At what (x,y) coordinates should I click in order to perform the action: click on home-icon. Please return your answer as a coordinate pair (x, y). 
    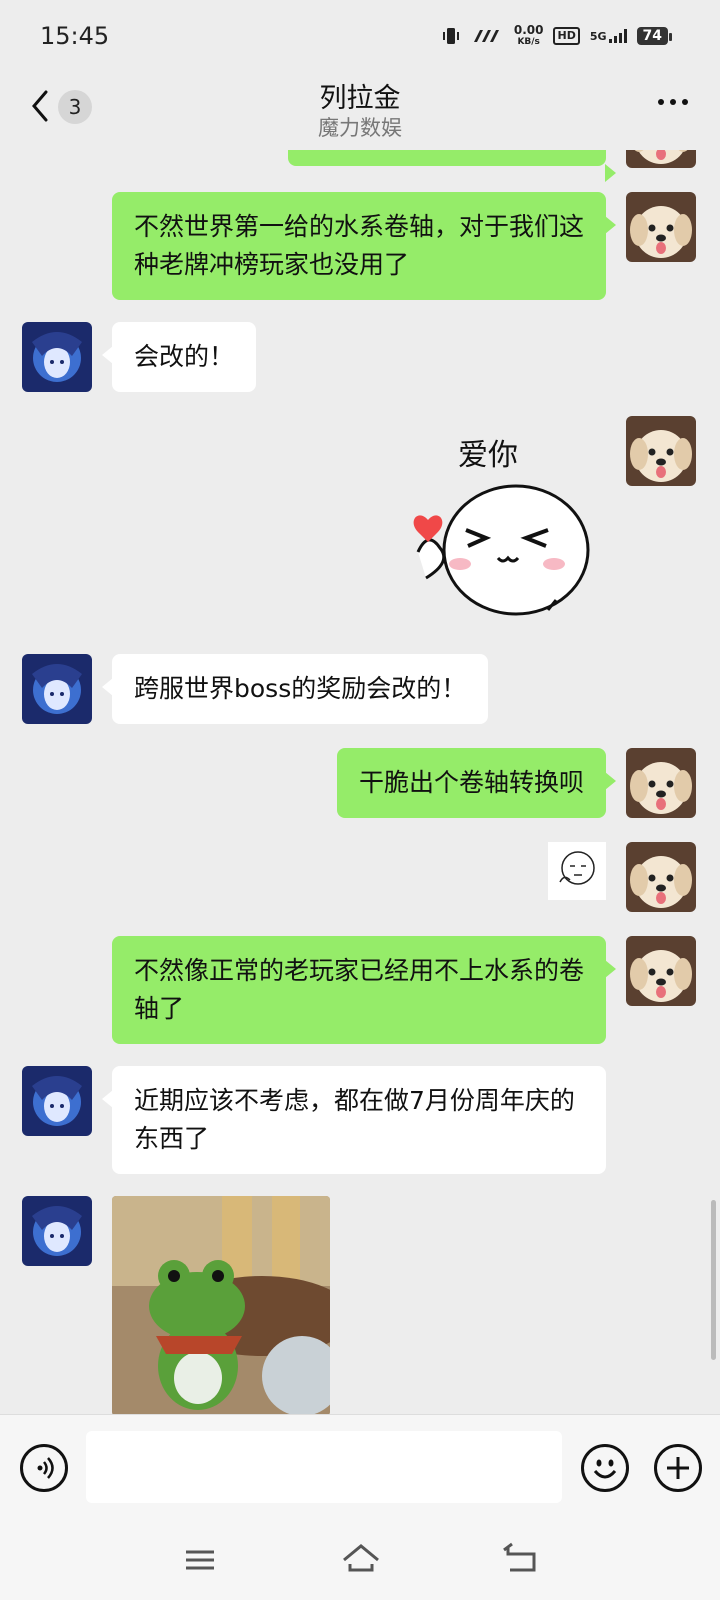
    Looking at the image, I should click on (361, 1558).